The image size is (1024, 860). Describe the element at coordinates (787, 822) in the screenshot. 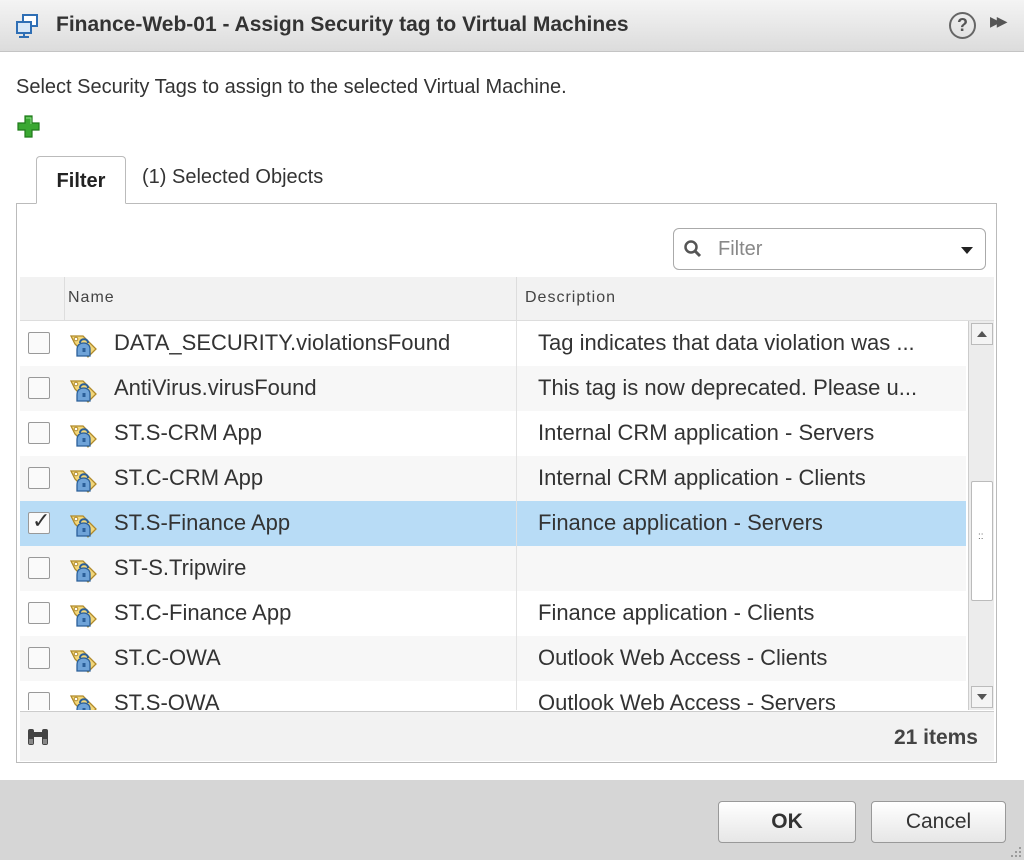

I see `ok-button: OK` at that location.